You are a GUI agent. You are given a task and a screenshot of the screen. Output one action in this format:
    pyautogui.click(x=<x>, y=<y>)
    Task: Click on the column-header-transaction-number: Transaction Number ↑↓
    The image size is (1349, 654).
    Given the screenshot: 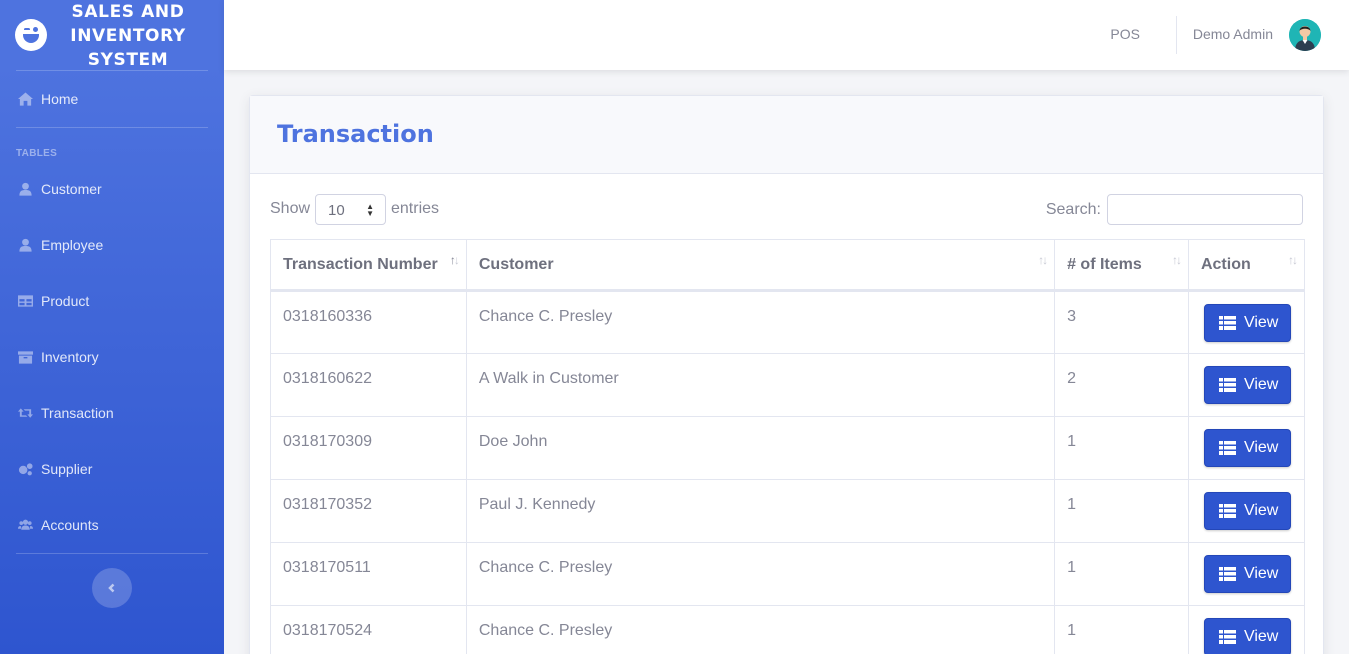 What is the action you would take?
    pyautogui.click(x=368, y=265)
    